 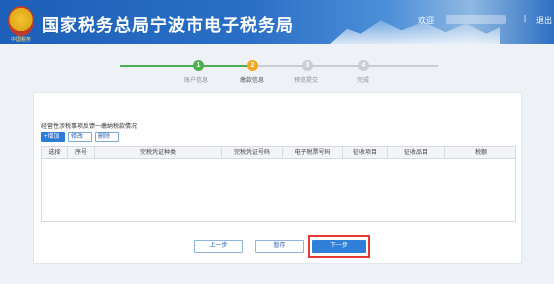 What do you see at coordinates (158, 153) in the screenshot?
I see `column-header: 完税凭证种类` at bounding box center [158, 153].